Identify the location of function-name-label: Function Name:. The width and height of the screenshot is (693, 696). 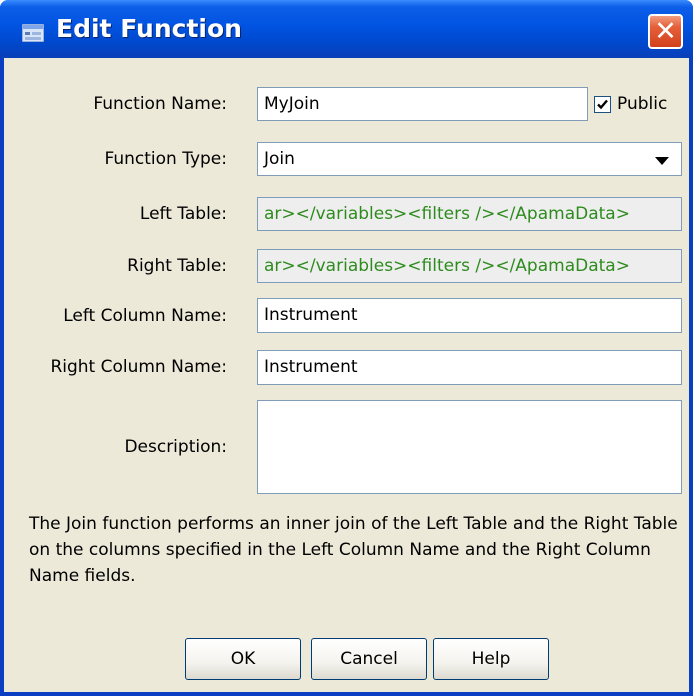
(160, 104).